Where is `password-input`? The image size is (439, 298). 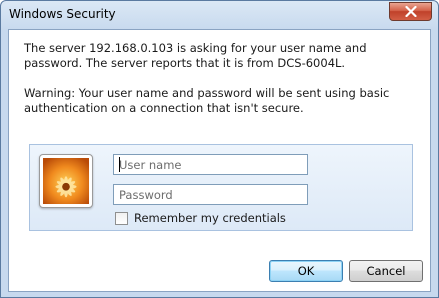
password-input is located at coordinates (210, 194).